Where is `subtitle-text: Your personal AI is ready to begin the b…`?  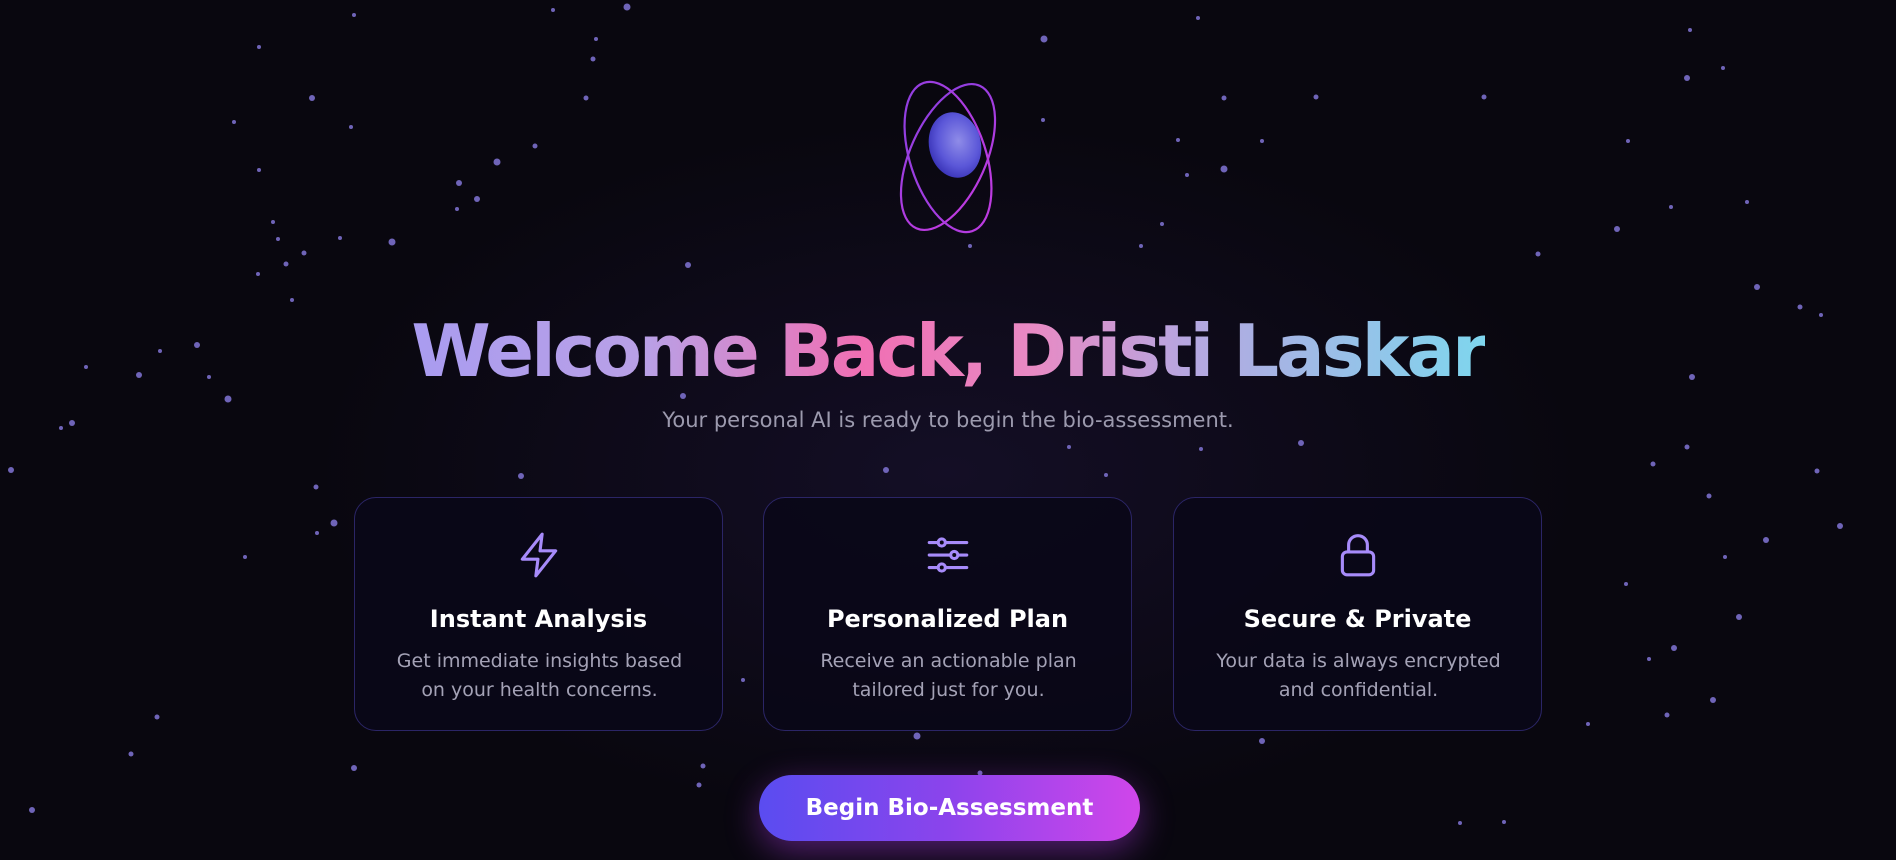 subtitle-text: Your personal AI is ready to begin the b… is located at coordinates (948, 420).